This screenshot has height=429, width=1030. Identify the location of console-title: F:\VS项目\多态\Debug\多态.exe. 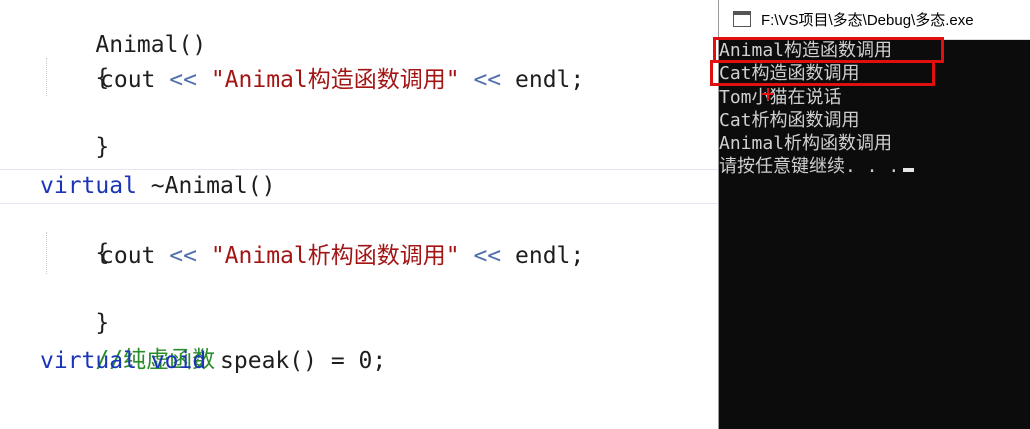
(867, 20).